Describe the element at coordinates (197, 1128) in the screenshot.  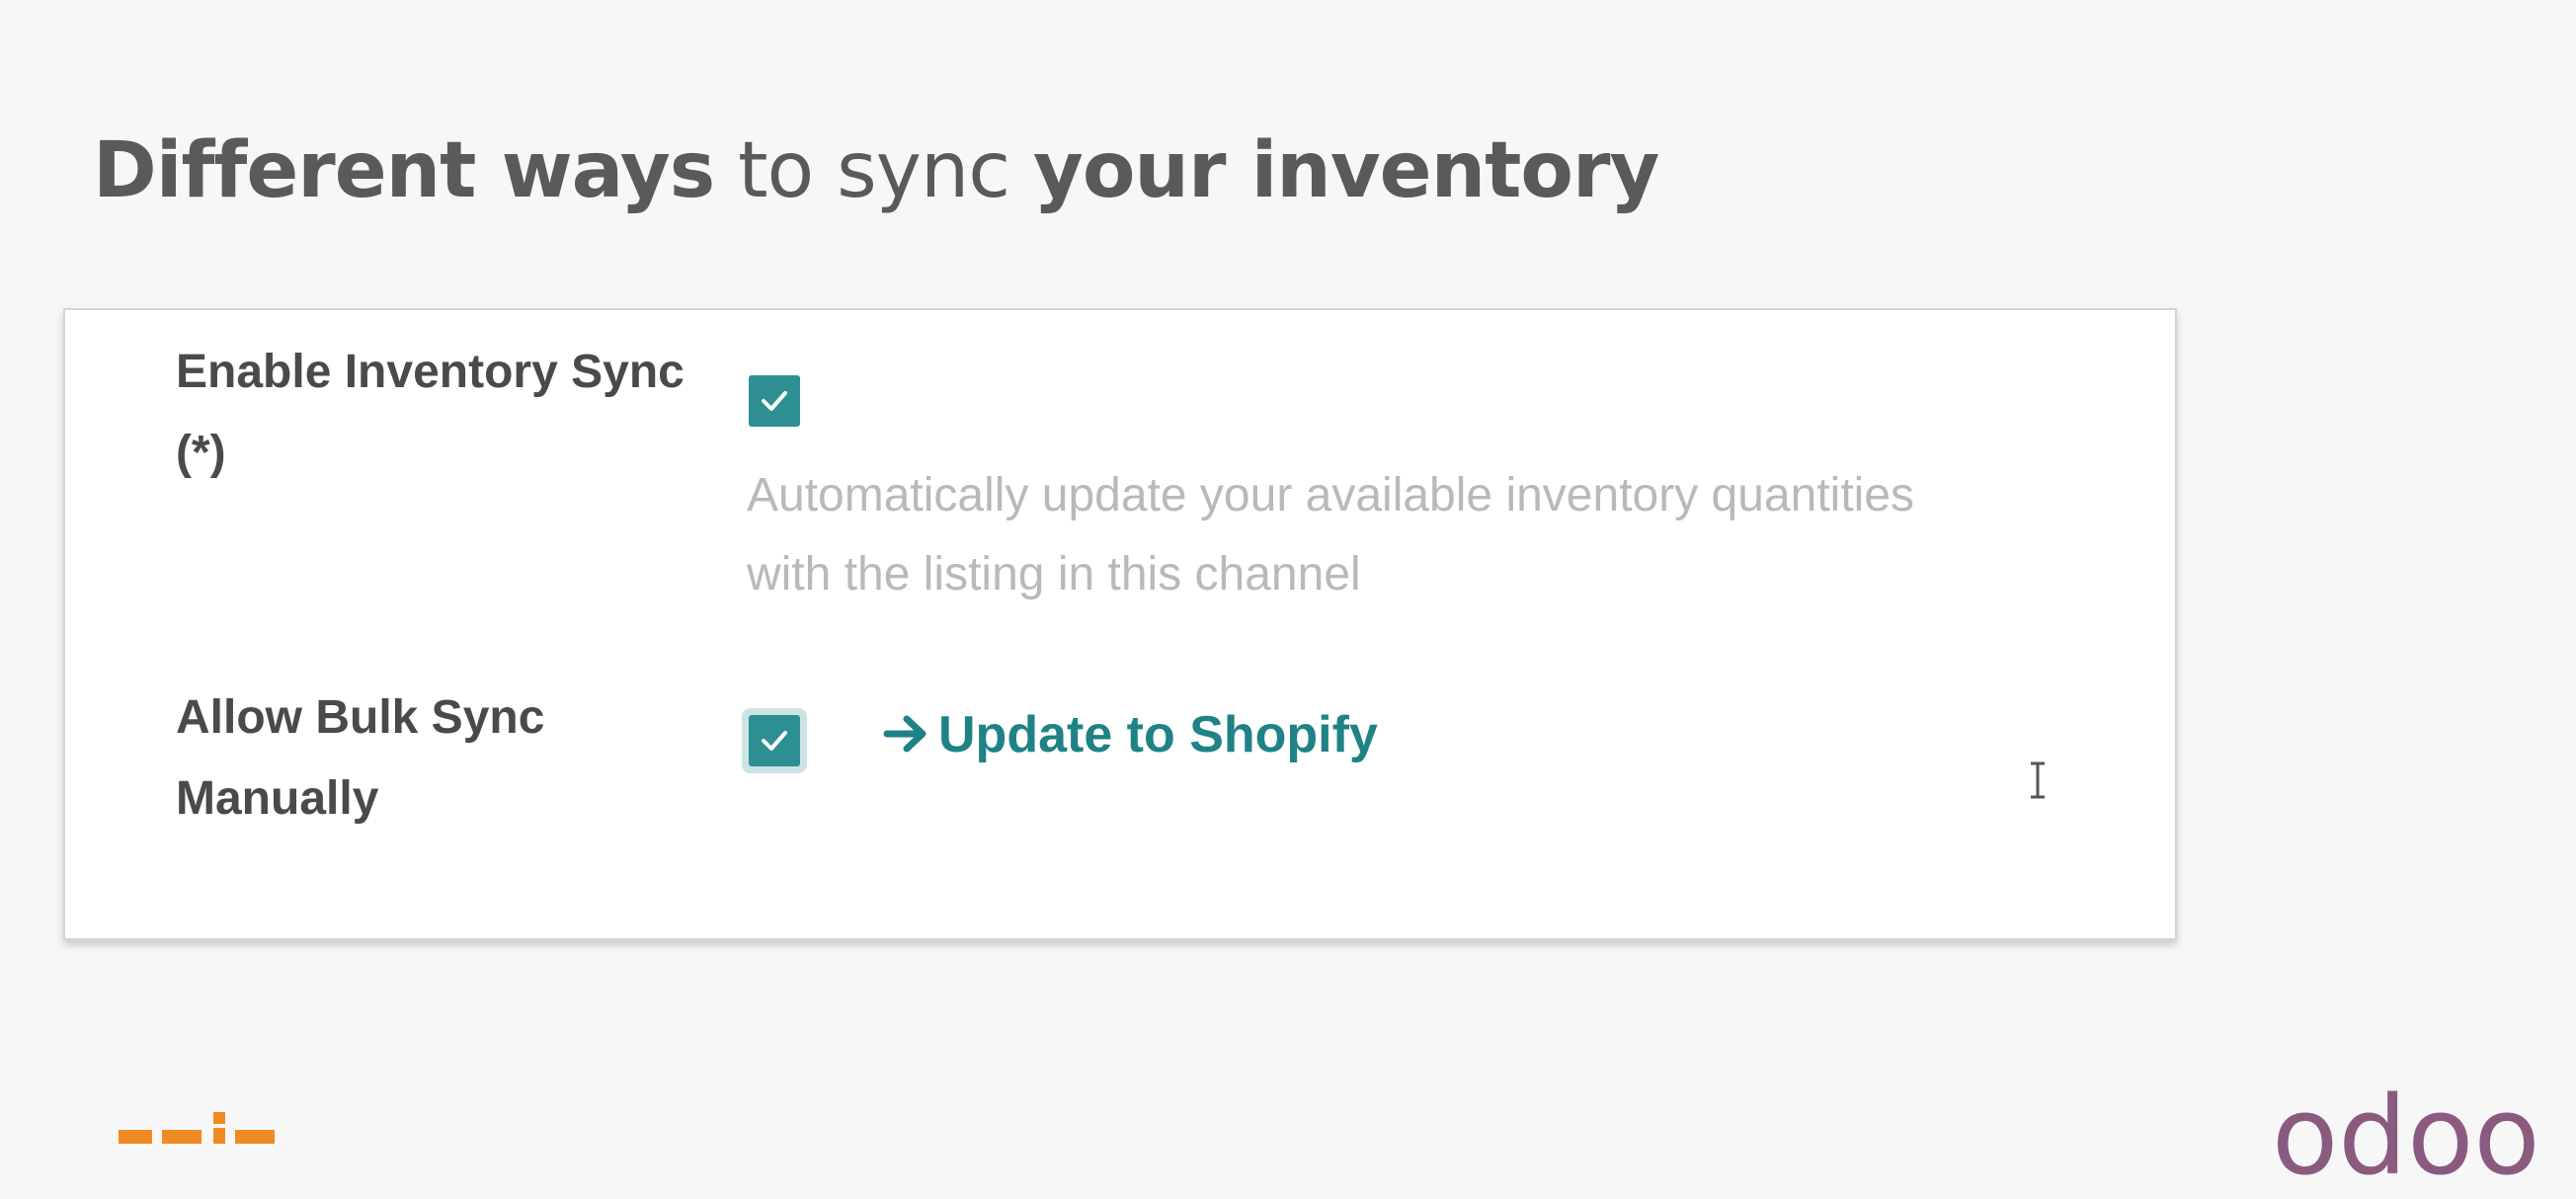
I see `partner-logo-icon` at that location.